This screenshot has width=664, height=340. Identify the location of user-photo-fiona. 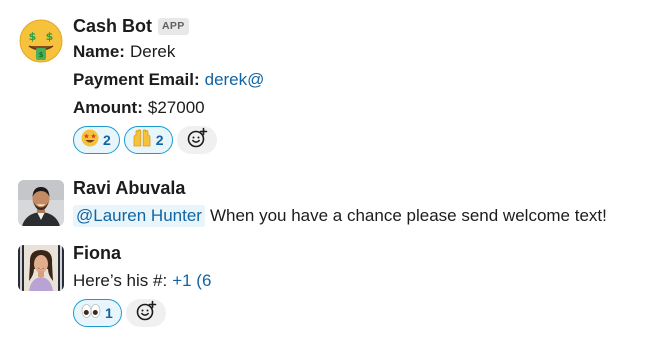
(41, 268).